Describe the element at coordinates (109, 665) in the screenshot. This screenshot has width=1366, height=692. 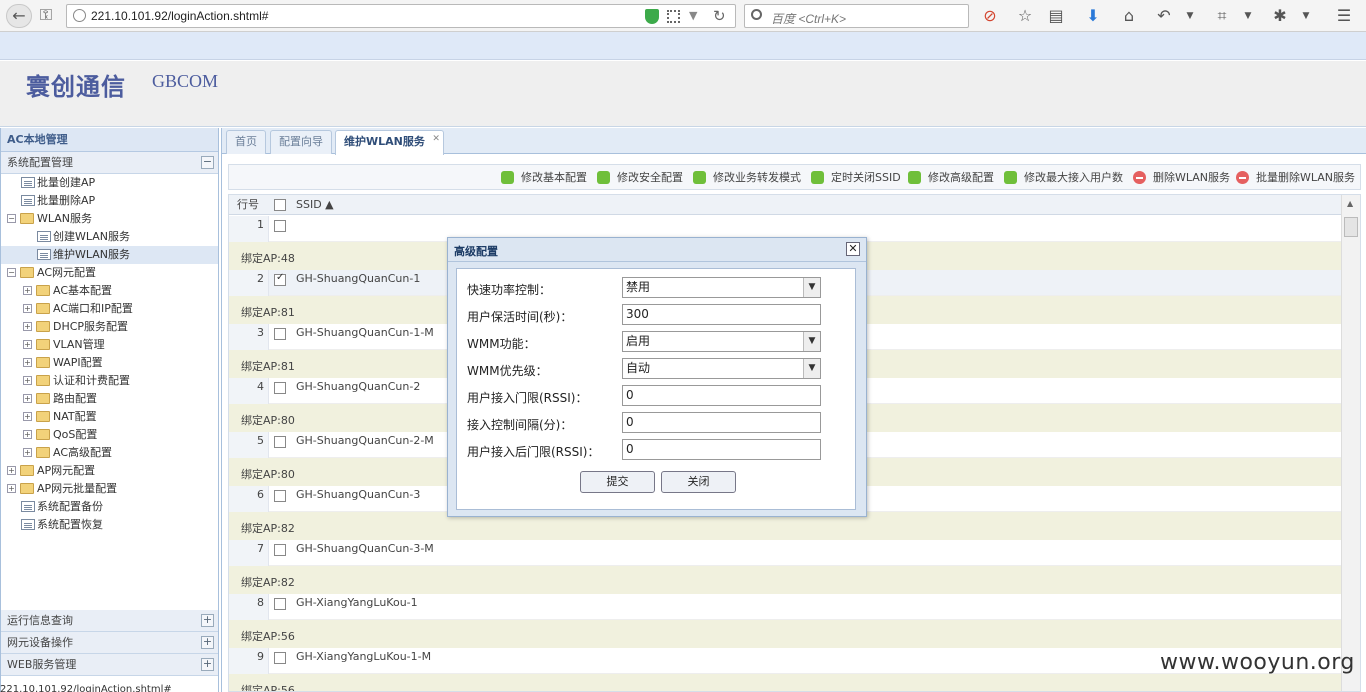
I see `sidebar-panel-web-service: WEB服务管理 +` at that location.